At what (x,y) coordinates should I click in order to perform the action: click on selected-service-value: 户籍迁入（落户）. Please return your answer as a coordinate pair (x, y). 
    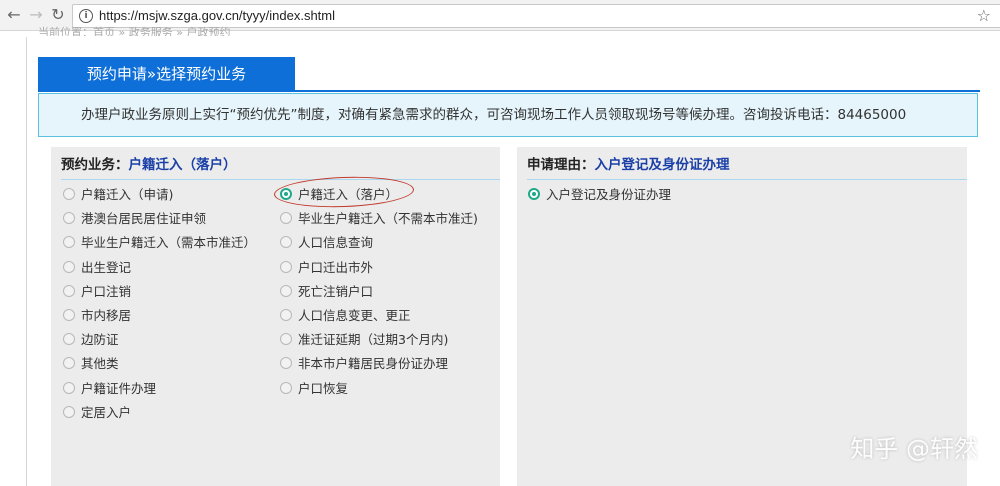
    Looking at the image, I should click on (182, 165).